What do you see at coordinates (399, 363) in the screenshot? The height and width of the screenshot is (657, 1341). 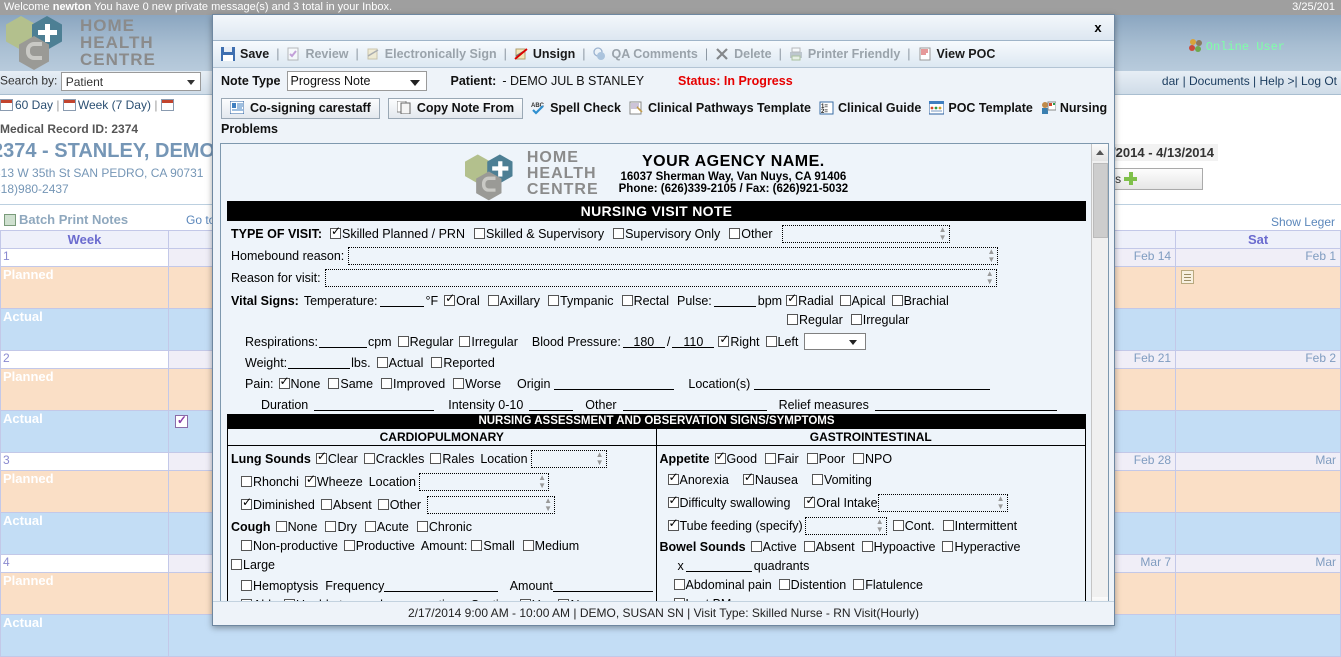 I see `checkbox-option: Actual` at bounding box center [399, 363].